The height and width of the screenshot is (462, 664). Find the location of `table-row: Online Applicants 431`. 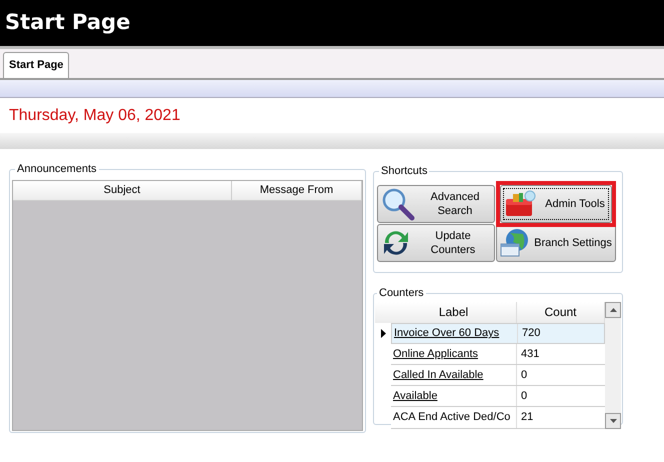

table-row: Online Applicants 431 is located at coordinates (498, 355).